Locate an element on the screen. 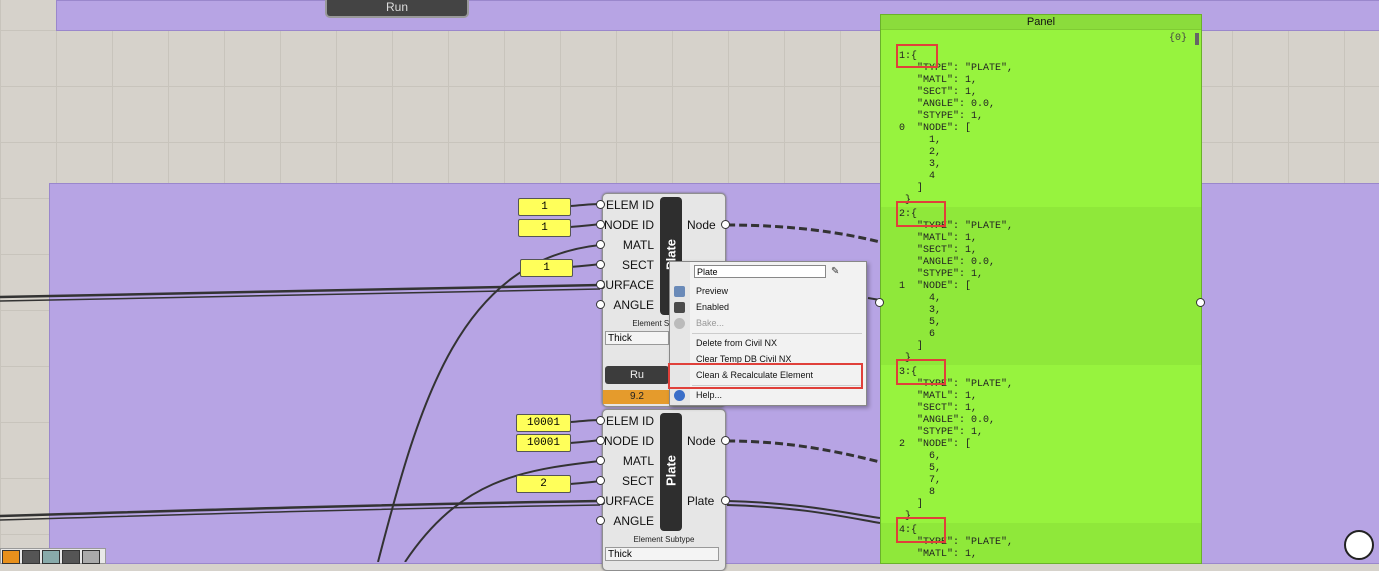 The image size is (1379, 571). component-name-field: Plate is located at coordinates (760, 271).